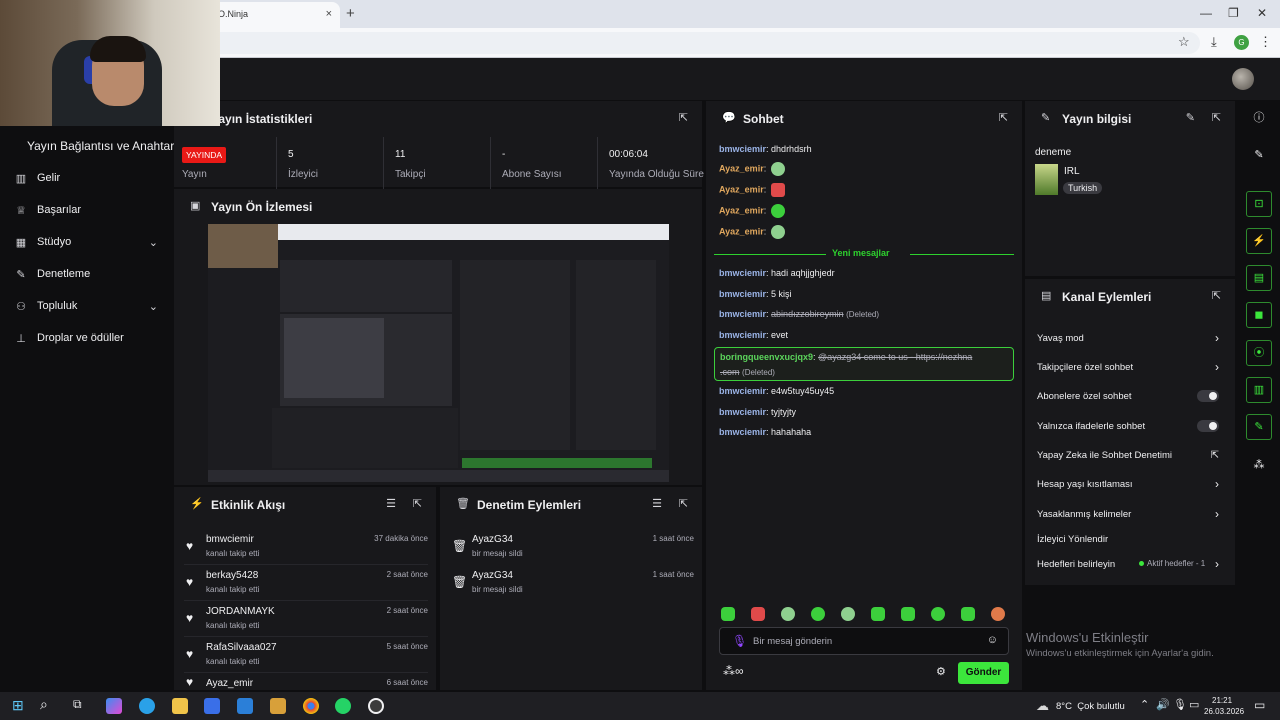 The image size is (1280, 720). Describe the element at coordinates (89, 178) in the screenshot. I see `sidebar-item-gelir: ▥ Gelir` at that location.